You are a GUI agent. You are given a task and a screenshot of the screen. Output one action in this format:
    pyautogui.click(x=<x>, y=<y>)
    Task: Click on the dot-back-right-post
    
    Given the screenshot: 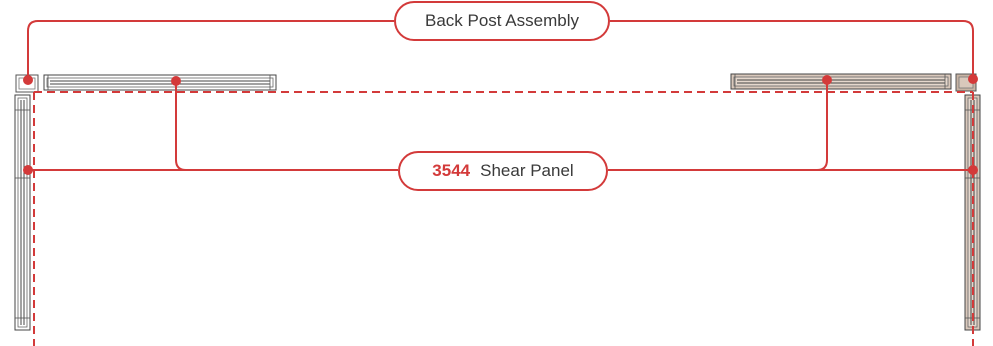 What is the action you would take?
    pyautogui.click(x=973, y=79)
    